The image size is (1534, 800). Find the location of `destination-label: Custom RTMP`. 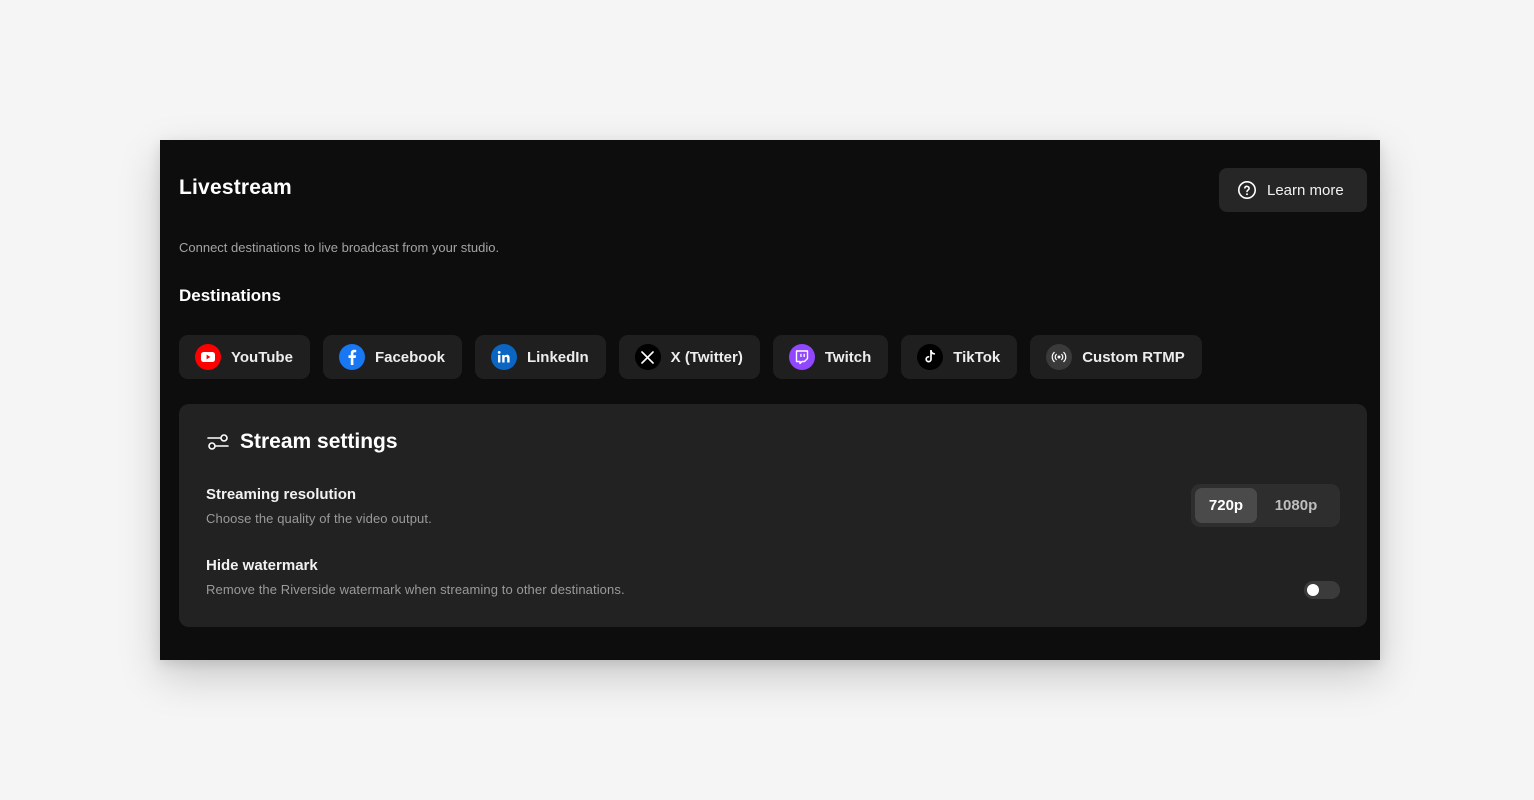

destination-label: Custom RTMP is located at coordinates (1133, 357).